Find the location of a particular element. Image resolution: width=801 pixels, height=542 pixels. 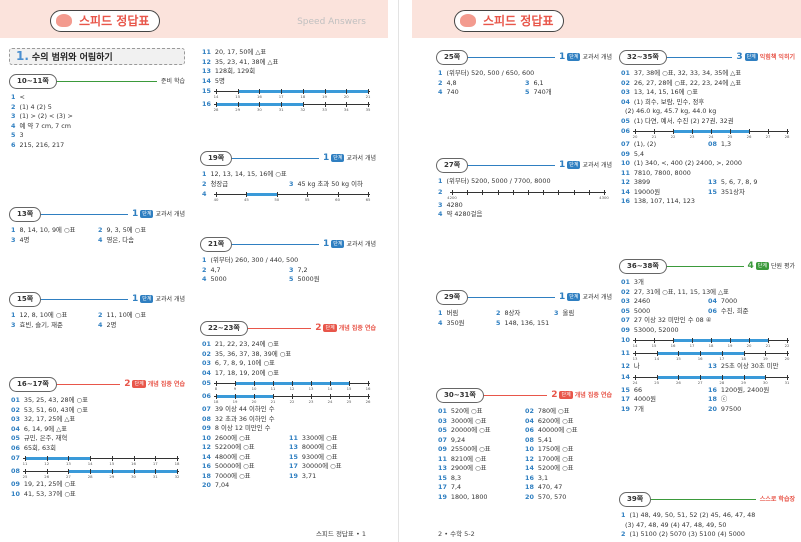

number-line-tick-label: 50 is located at coordinates (277, 199).